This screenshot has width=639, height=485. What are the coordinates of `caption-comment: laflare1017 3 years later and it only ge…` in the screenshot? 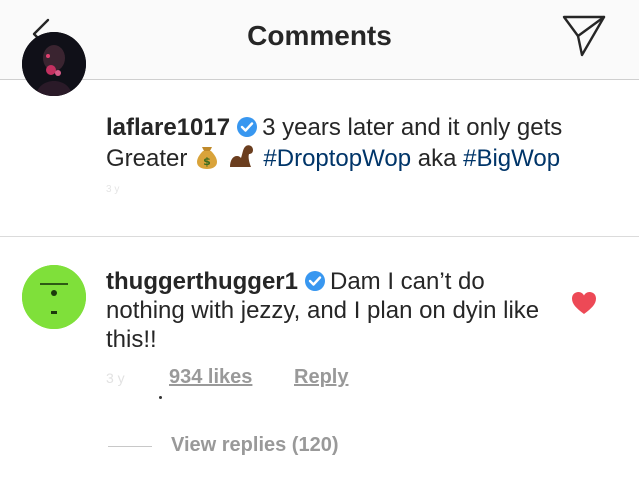 It's located at (356, 143).